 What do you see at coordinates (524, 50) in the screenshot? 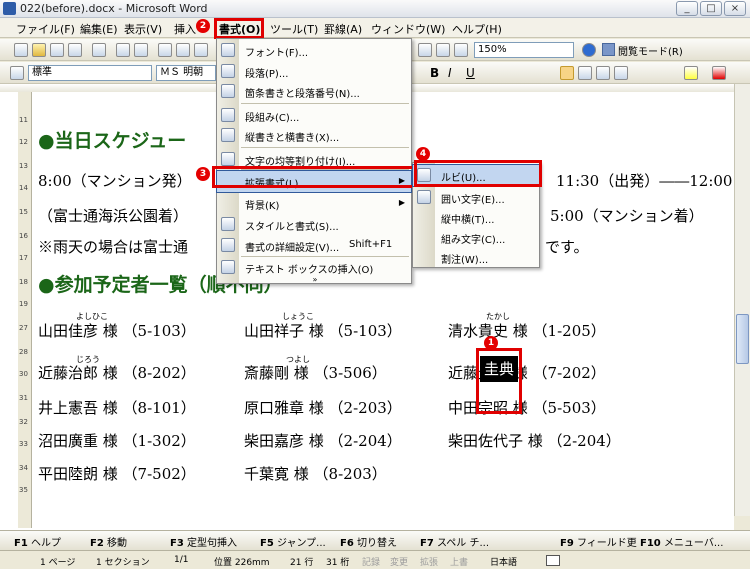
I see `zoom-combo: 150%` at bounding box center [524, 50].